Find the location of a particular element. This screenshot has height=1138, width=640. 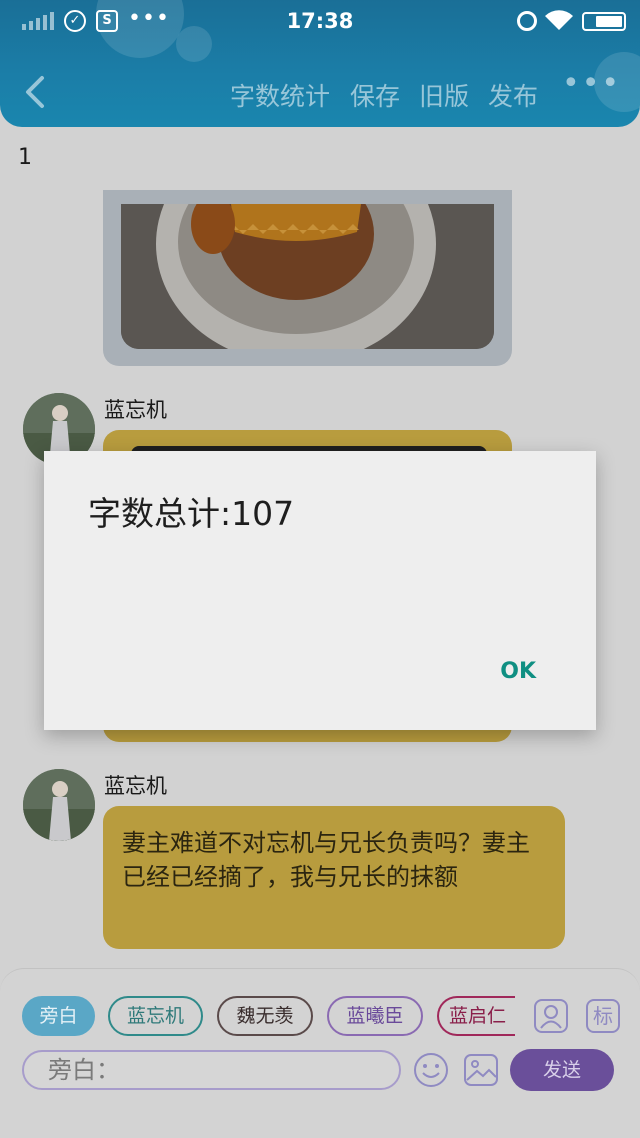

dialog-message: 字数总计:107 is located at coordinates (191, 513).